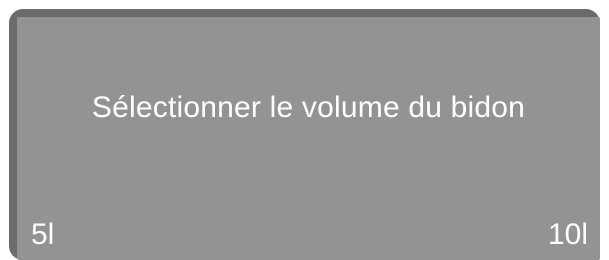 The width and height of the screenshot is (609, 260). I want to click on option-5l: 5l, so click(42, 235).